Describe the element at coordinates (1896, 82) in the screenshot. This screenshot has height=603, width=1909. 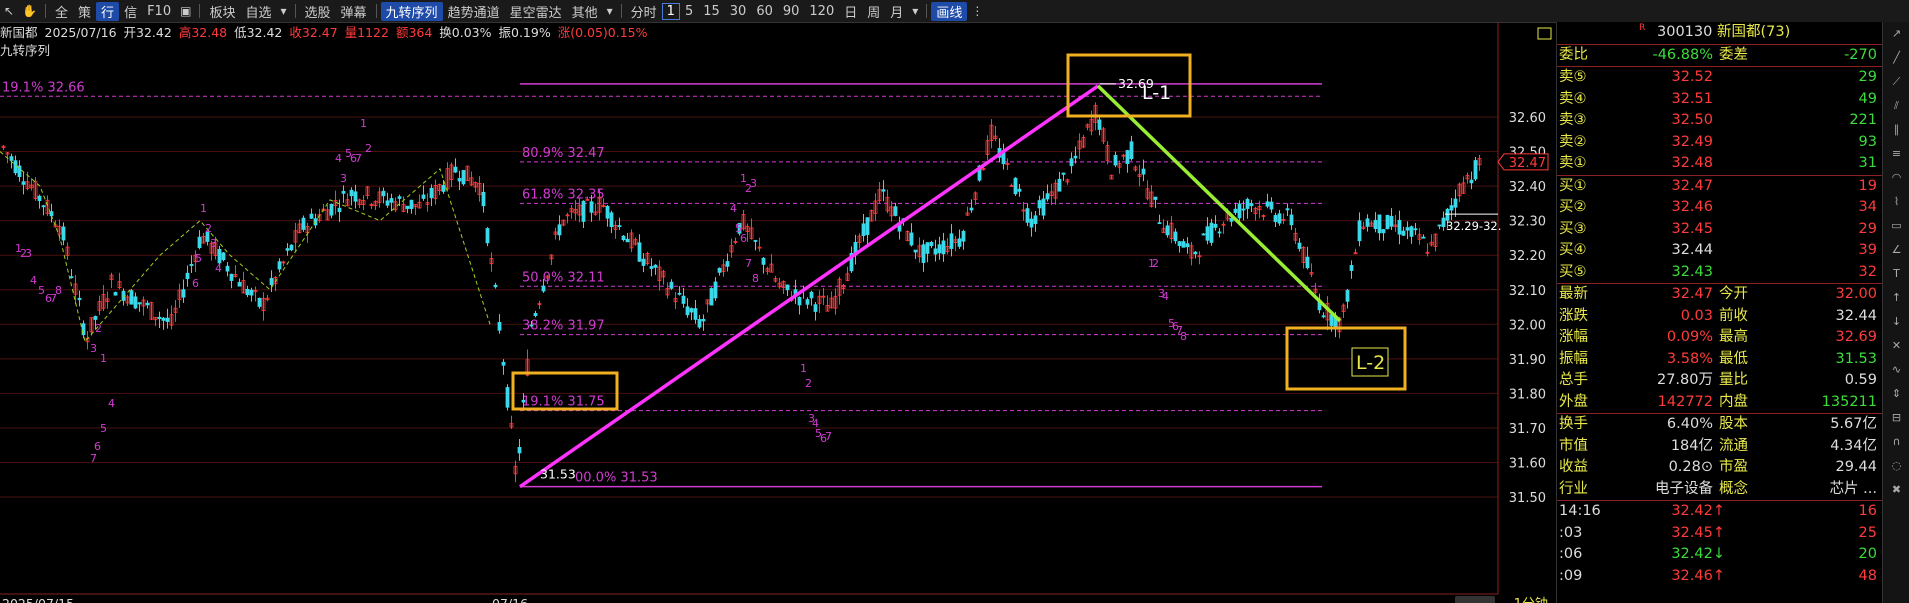
I see `ray-icon: ⟋` at that location.